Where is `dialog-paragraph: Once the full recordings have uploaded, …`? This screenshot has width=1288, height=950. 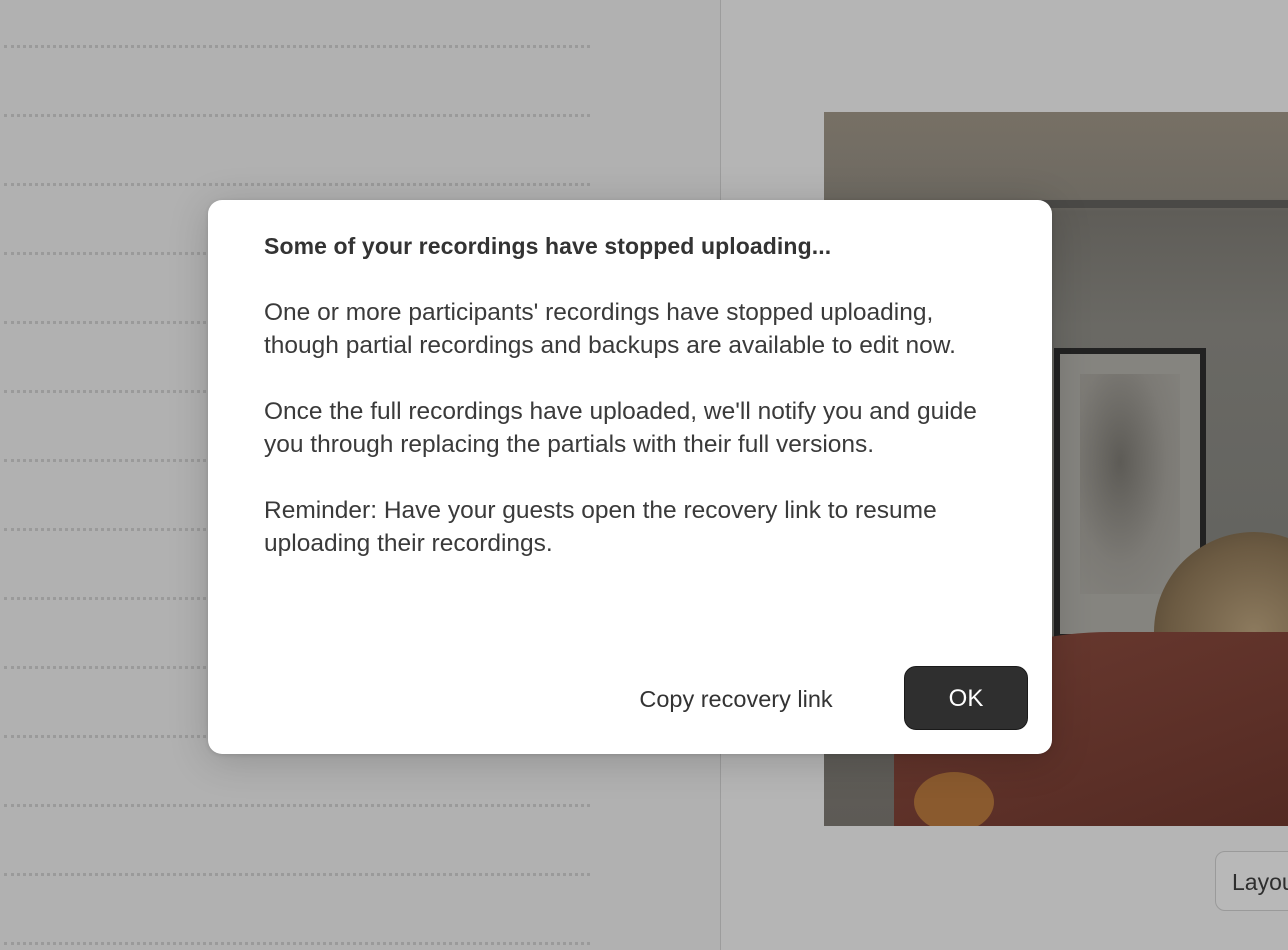
dialog-paragraph: Once the full recordings have uploaded, … is located at coordinates (620, 428).